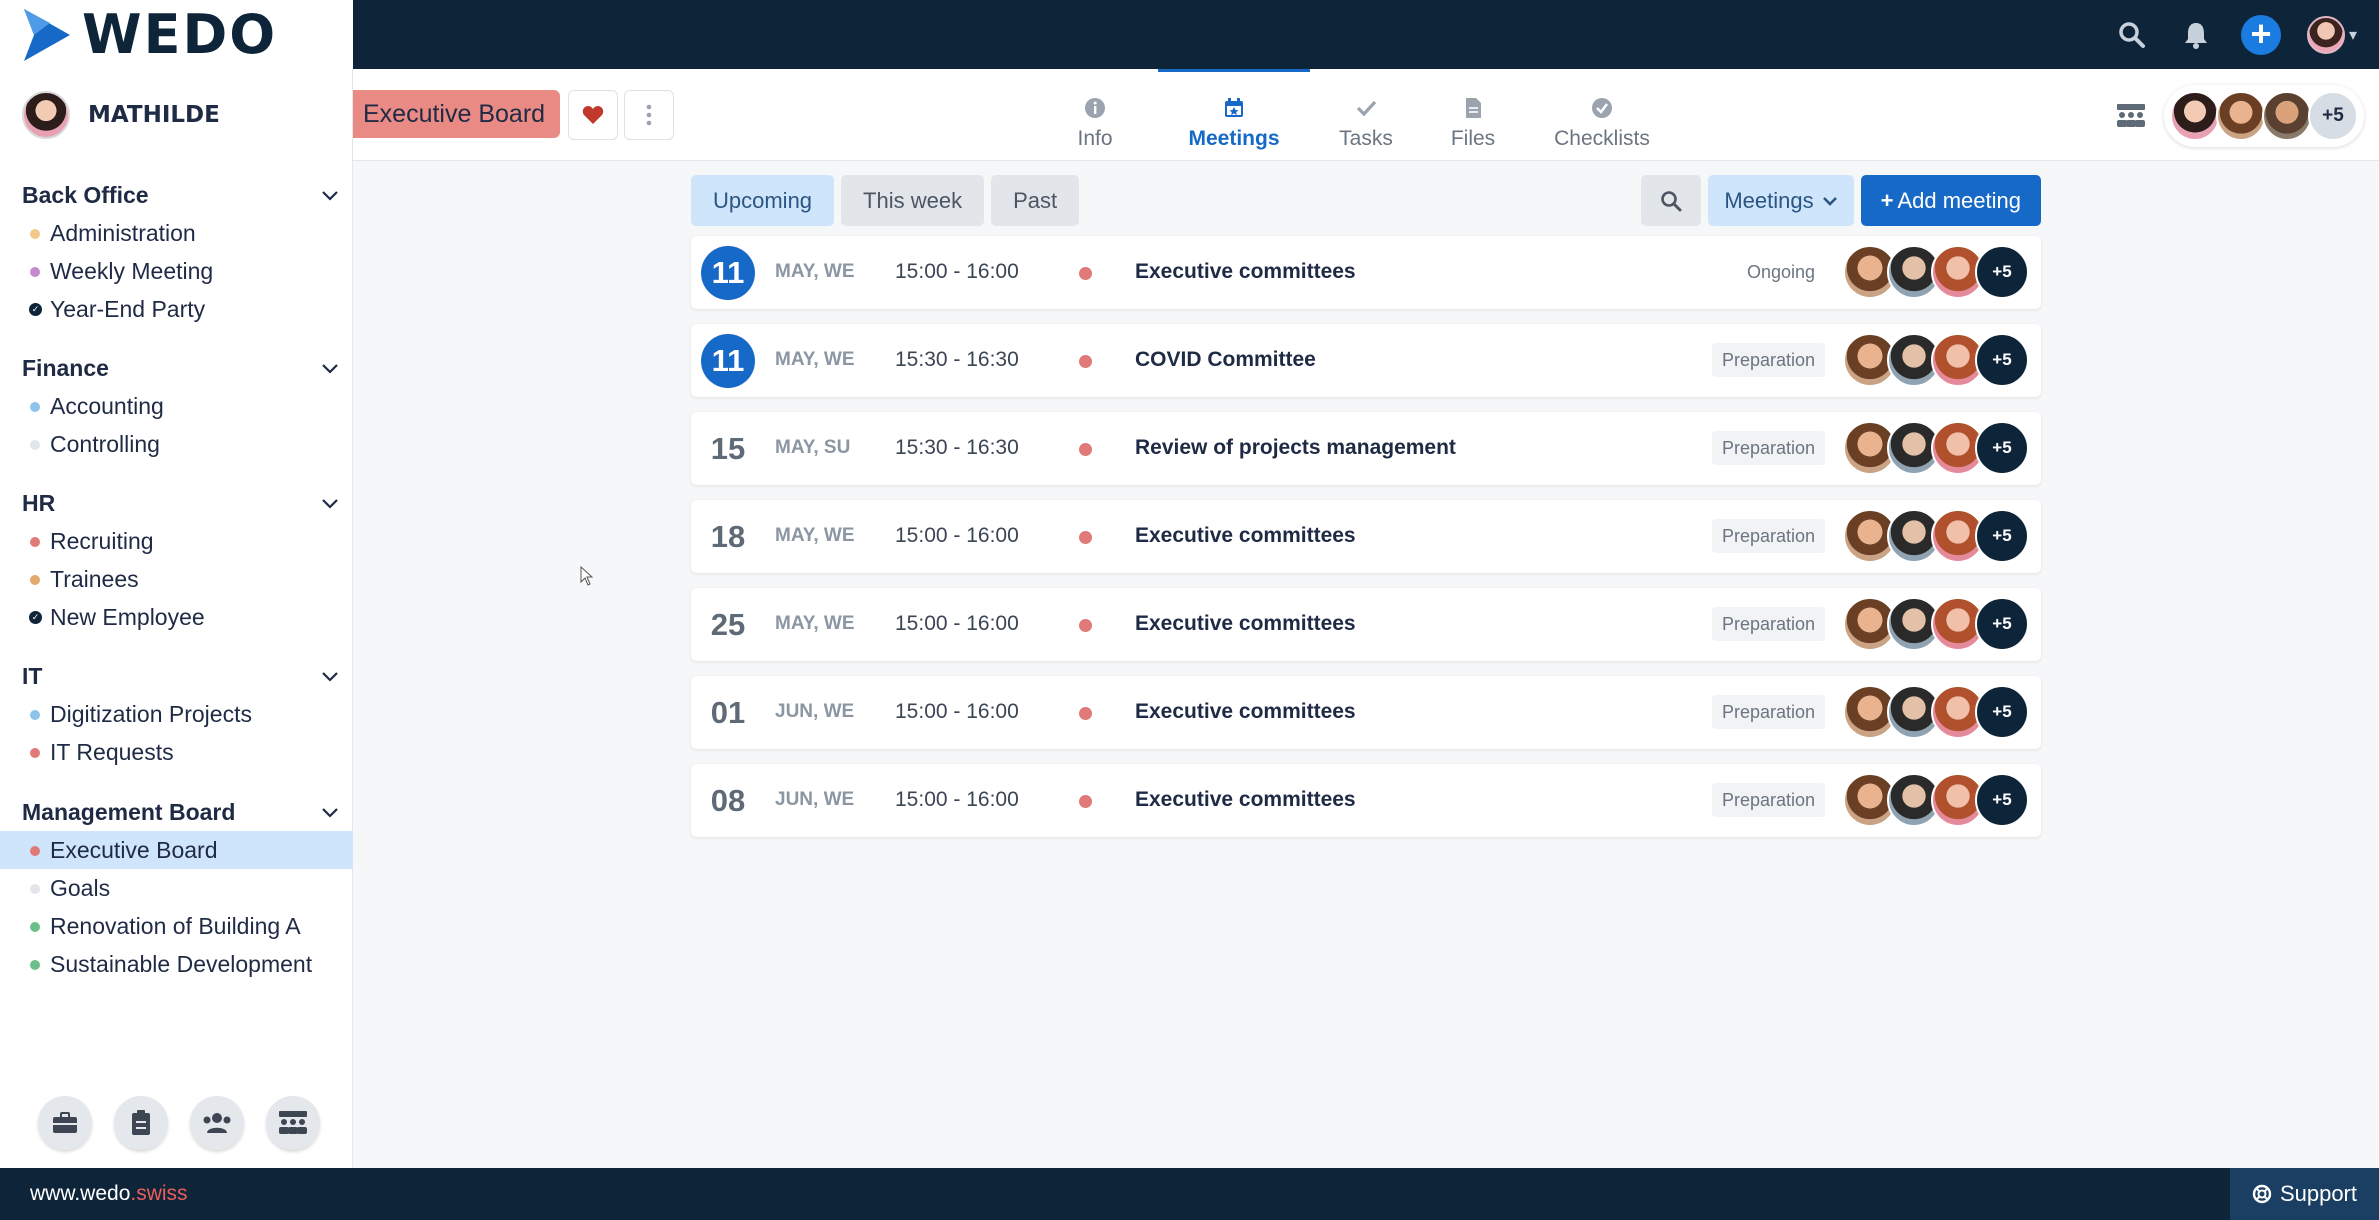 The image size is (2379, 1220). What do you see at coordinates (815, 535) in the screenshot?
I see `meeting-date: MAY, WE` at bounding box center [815, 535].